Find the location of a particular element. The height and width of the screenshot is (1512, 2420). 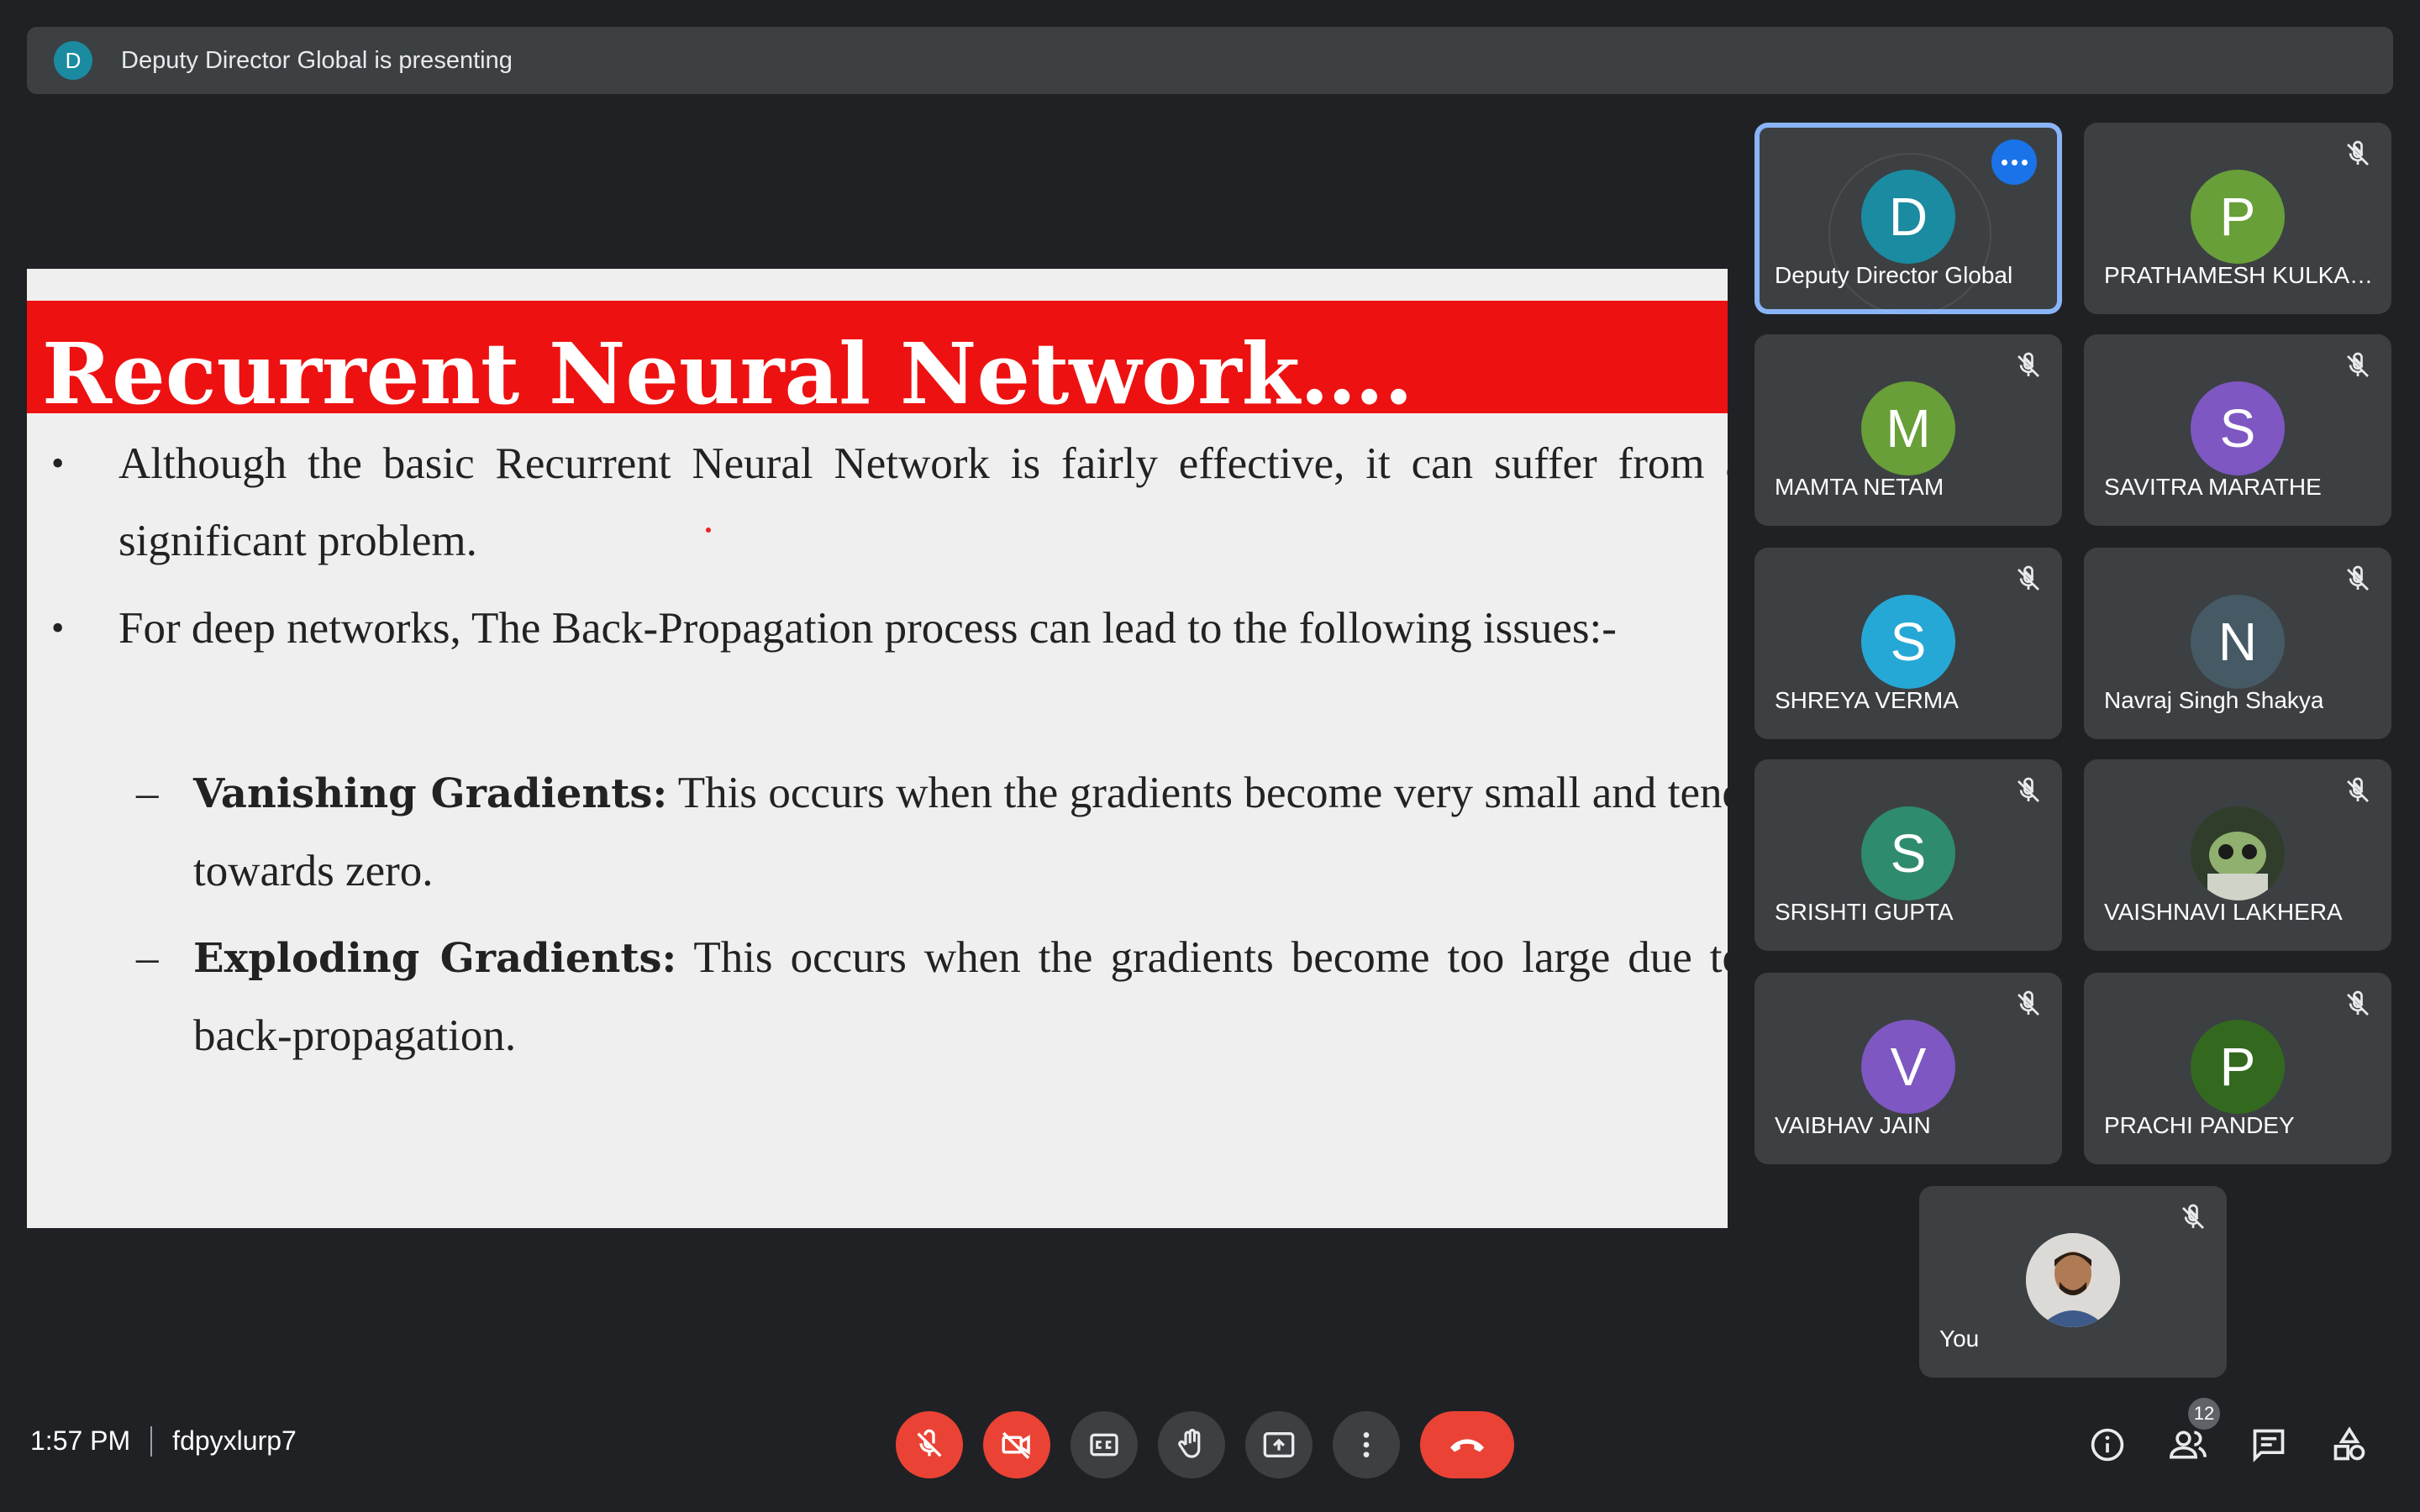

mic-toggle-button is located at coordinates (930, 1444).